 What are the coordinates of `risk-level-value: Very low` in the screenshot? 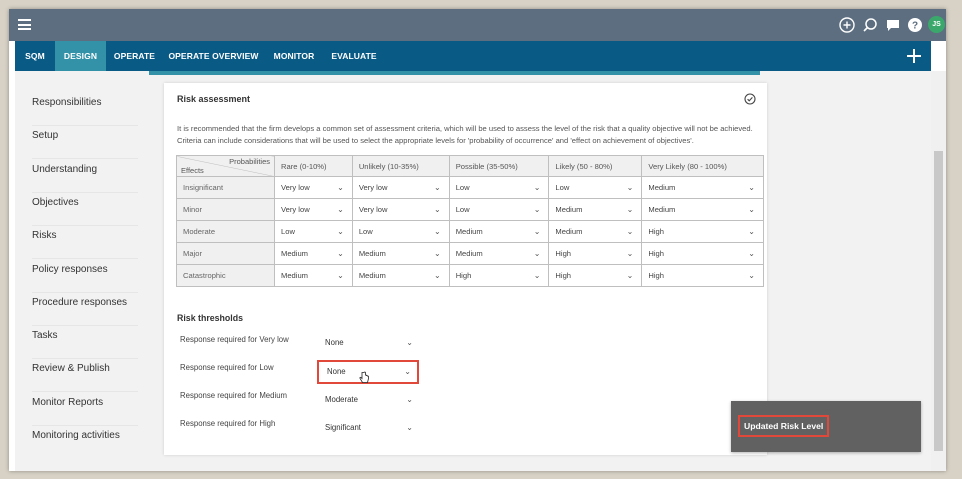 It's located at (373, 187).